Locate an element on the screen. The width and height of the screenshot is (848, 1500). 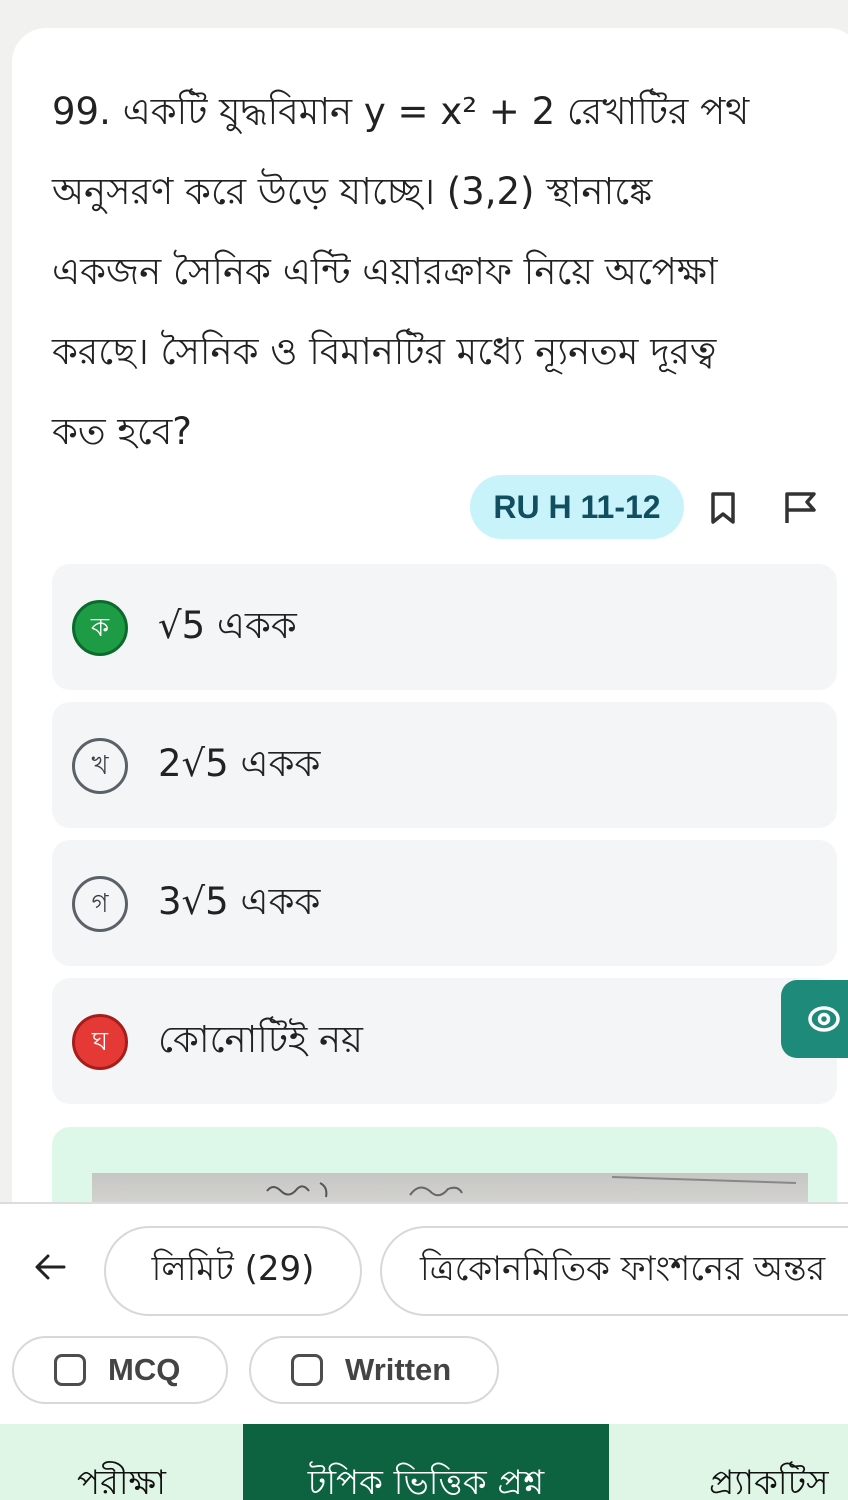
option-text: কোনোটিই নয় is located at coordinates (260, 1039).